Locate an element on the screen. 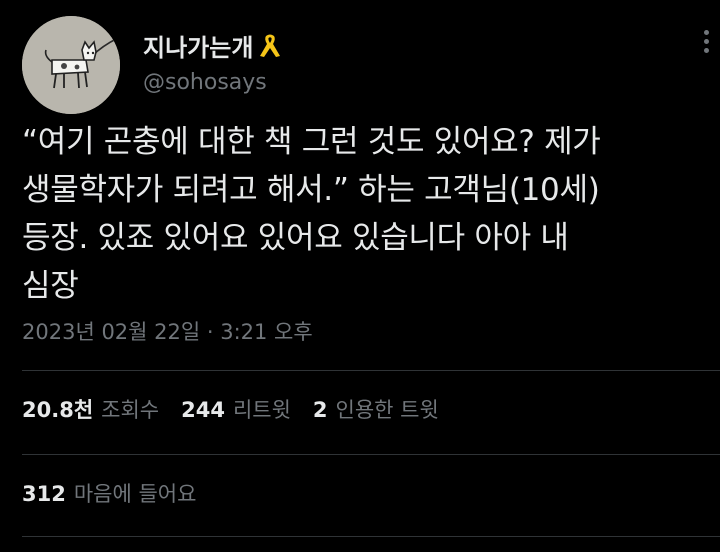 The image size is (720, 552). more-options-icon is located at coordinates (706, 43).